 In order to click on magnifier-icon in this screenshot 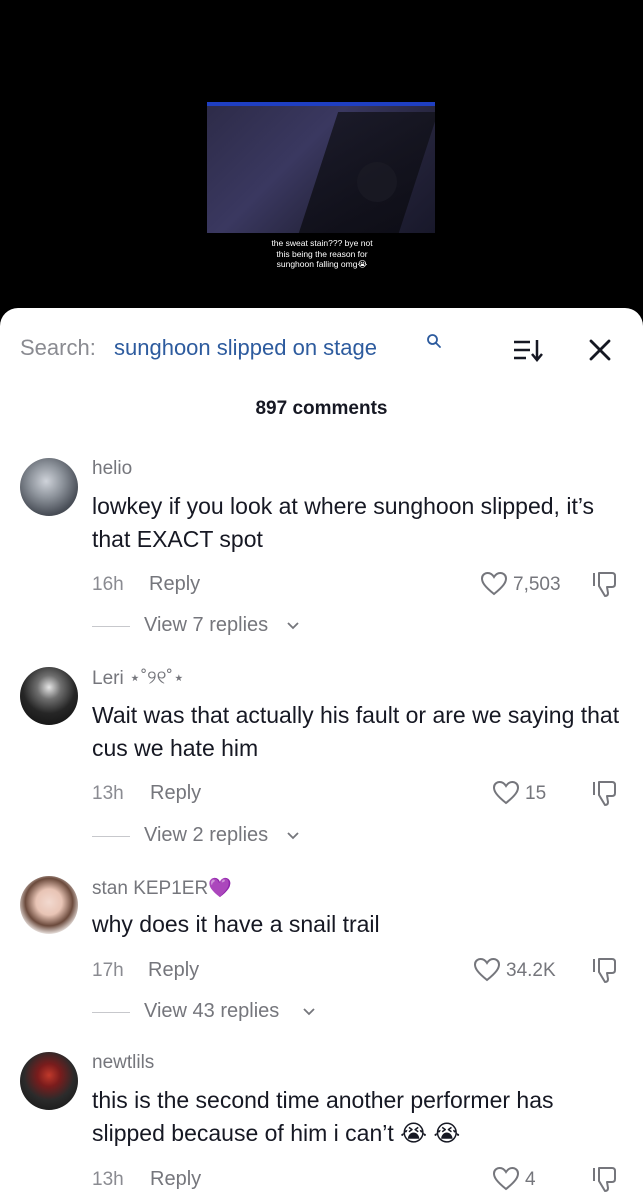, I will do `click(434, 341)`.